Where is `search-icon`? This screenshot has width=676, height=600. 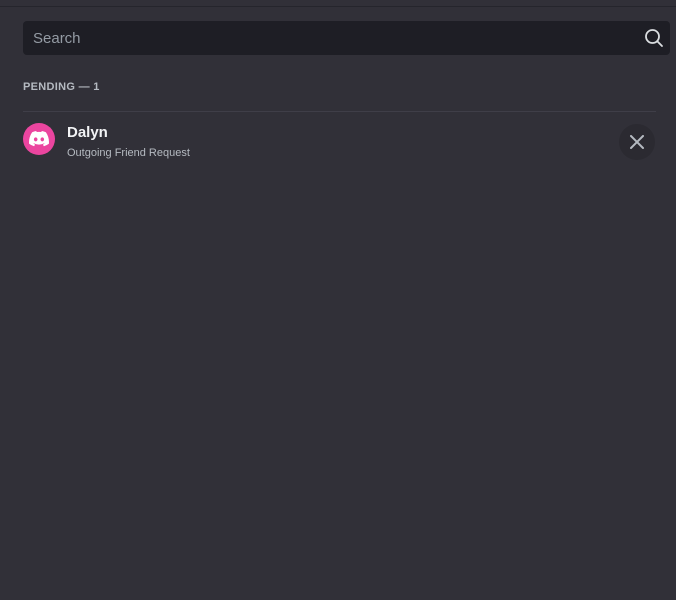 search-icon is located at coordinates (654, 38).